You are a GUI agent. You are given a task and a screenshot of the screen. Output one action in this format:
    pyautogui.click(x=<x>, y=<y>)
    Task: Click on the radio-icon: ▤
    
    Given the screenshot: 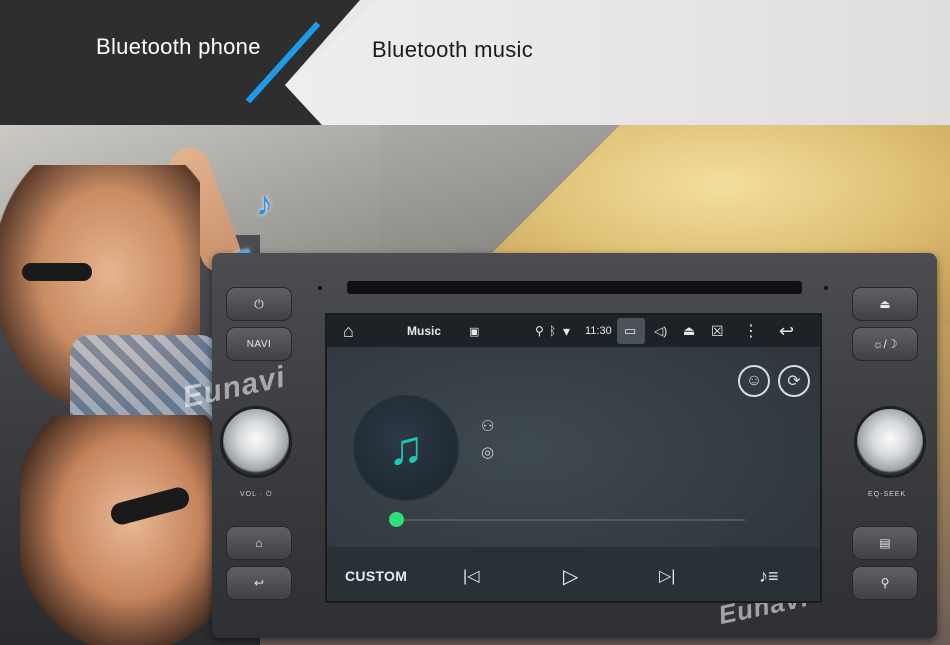 What is the action you would take?
    pyautogui.click(x=885, y=543)
    